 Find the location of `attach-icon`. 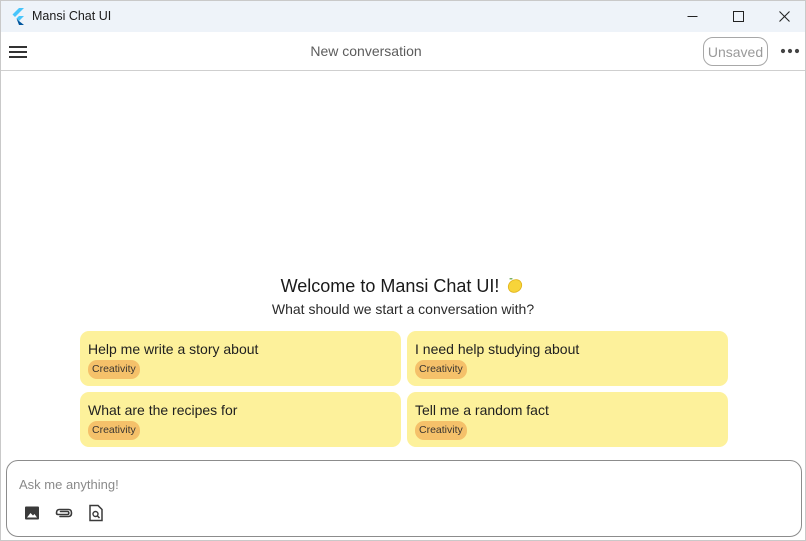

attach-icon is located at coordinates (64, 513).